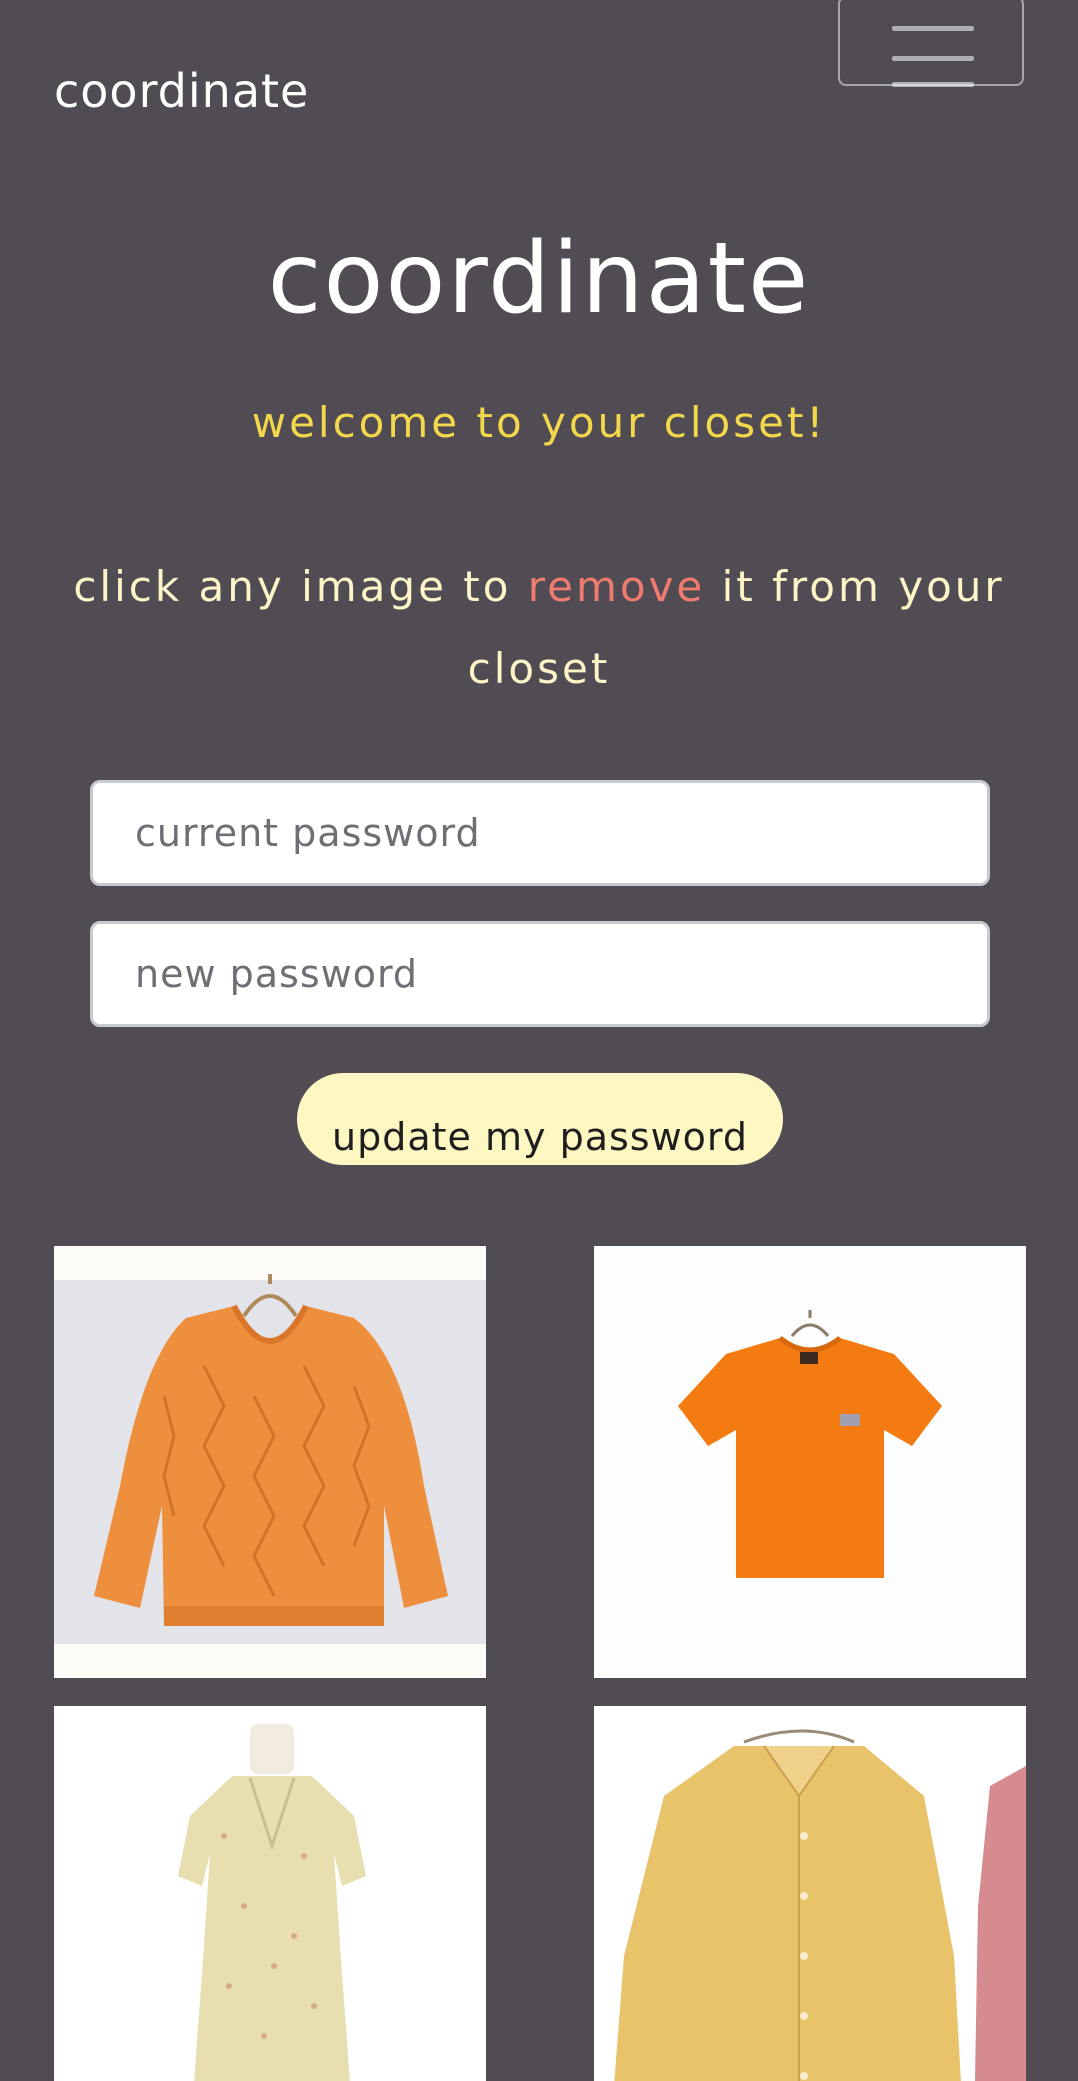  I want to click on tshirt-image, so click(810, 1462).